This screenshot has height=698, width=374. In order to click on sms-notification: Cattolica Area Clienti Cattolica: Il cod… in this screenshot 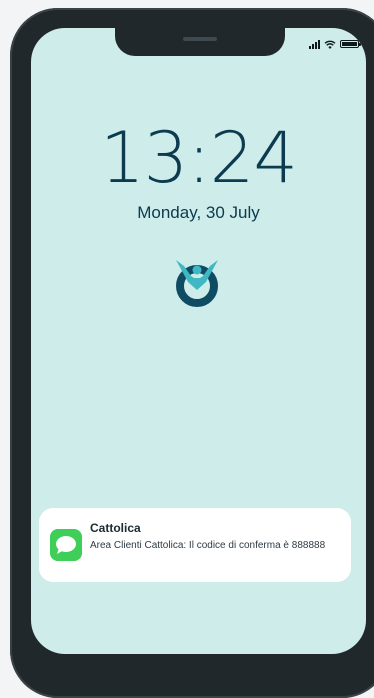, I will do `click(195, 545)`.